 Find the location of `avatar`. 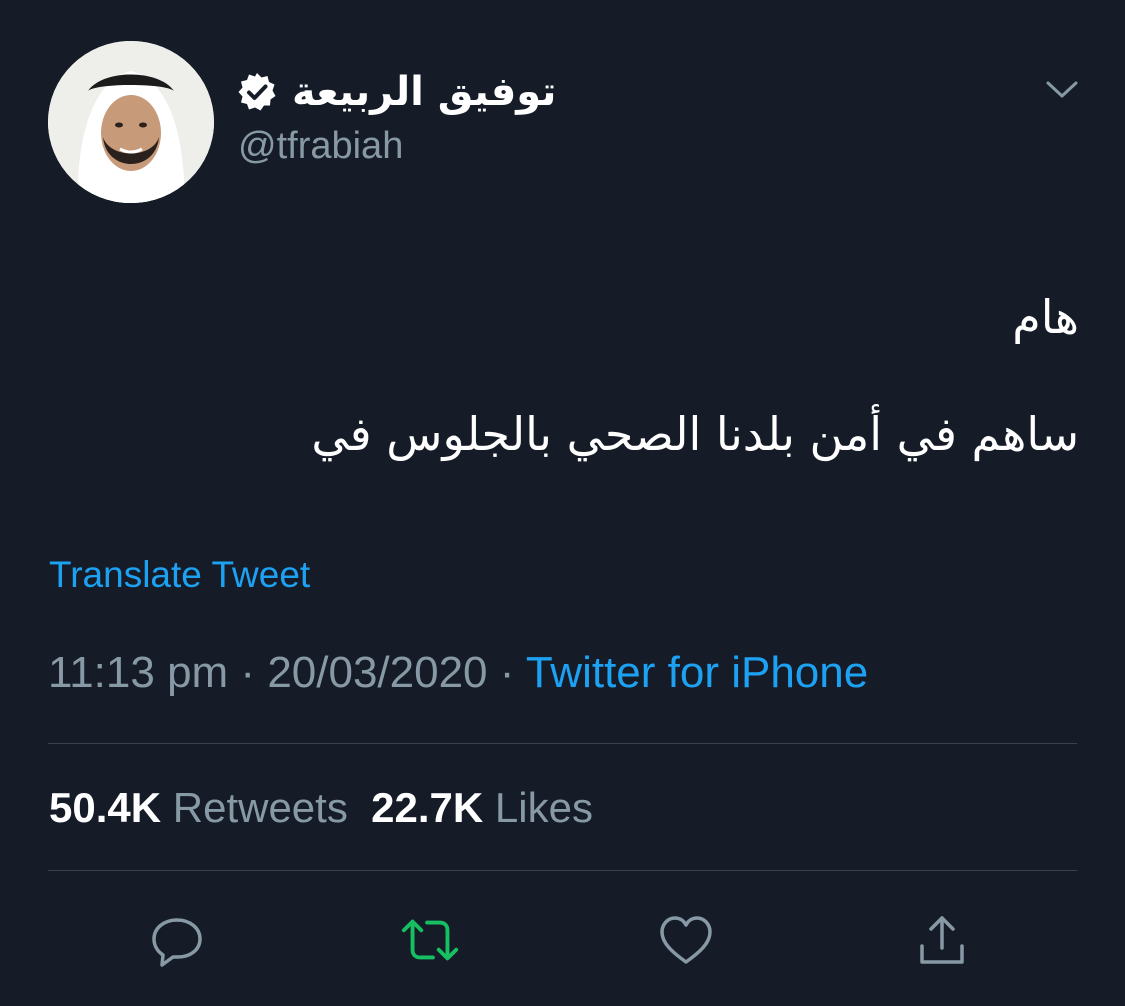

avatar is located at coordinates (131, 122).